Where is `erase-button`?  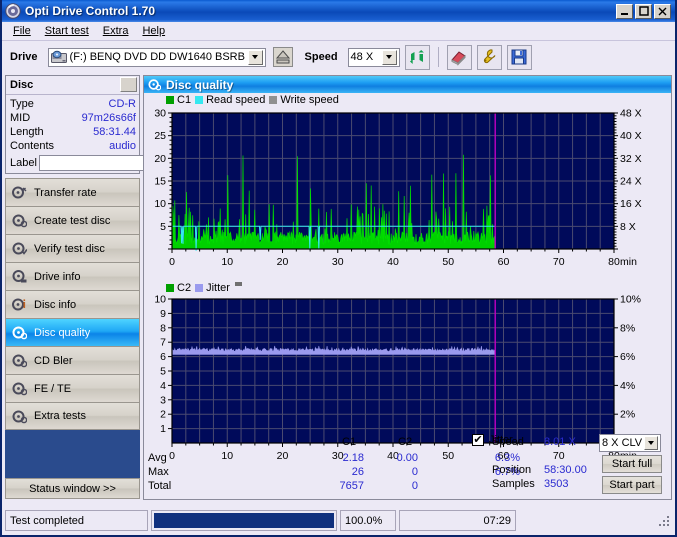
erase-button is located at coordinates (459, 57).